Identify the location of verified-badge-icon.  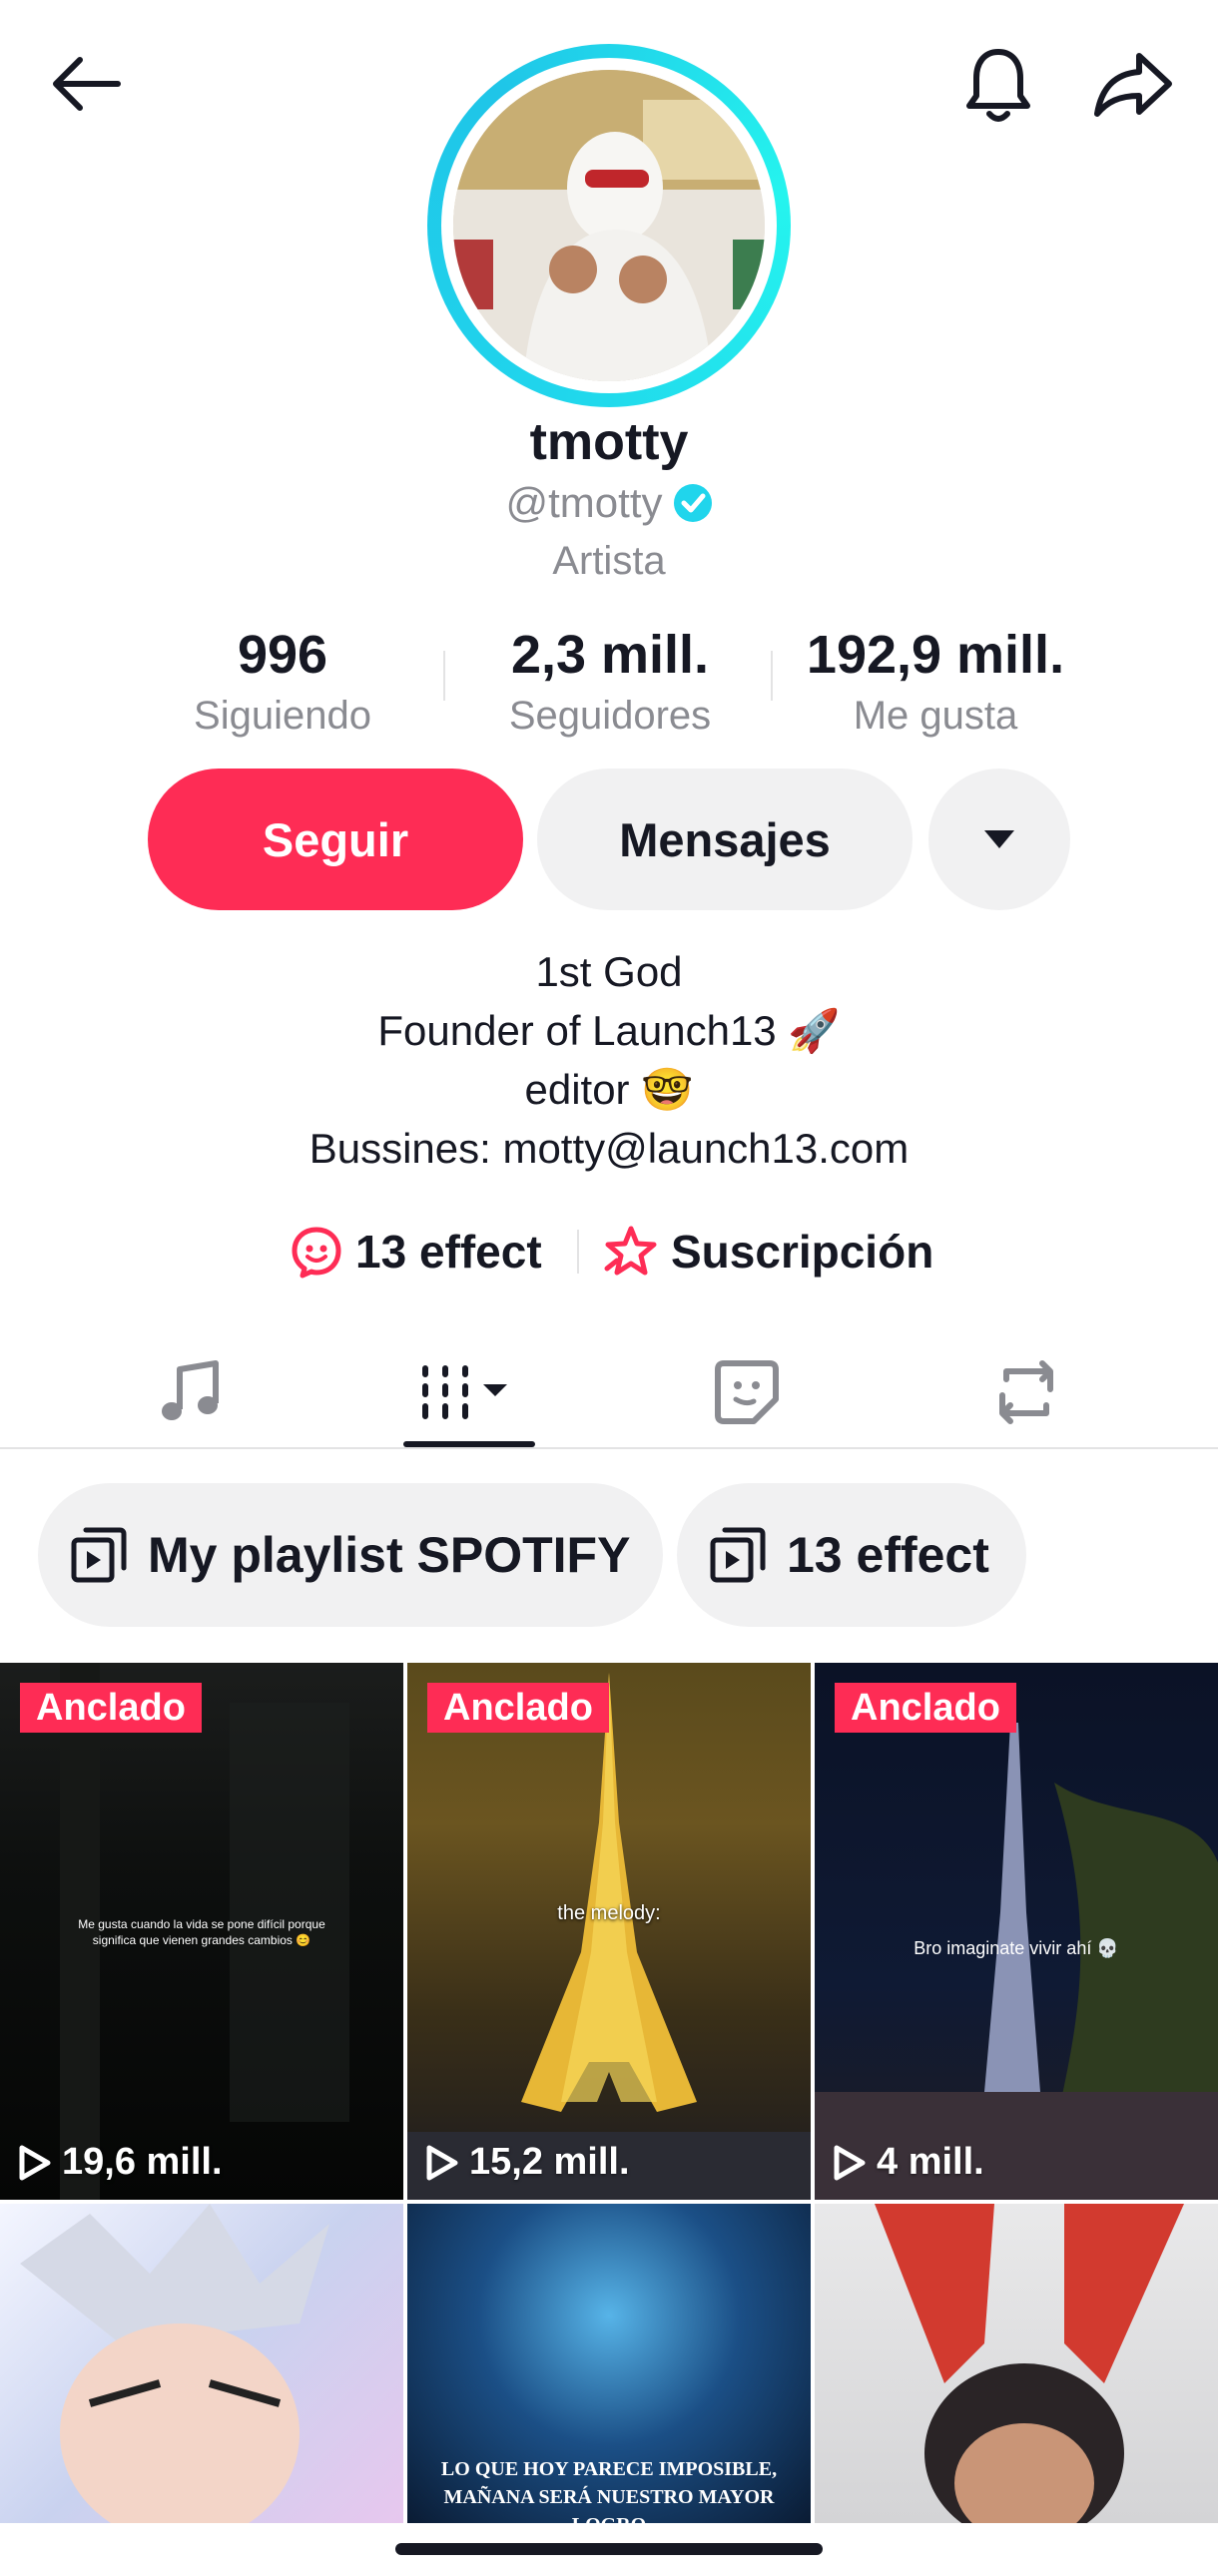
(693, 503).